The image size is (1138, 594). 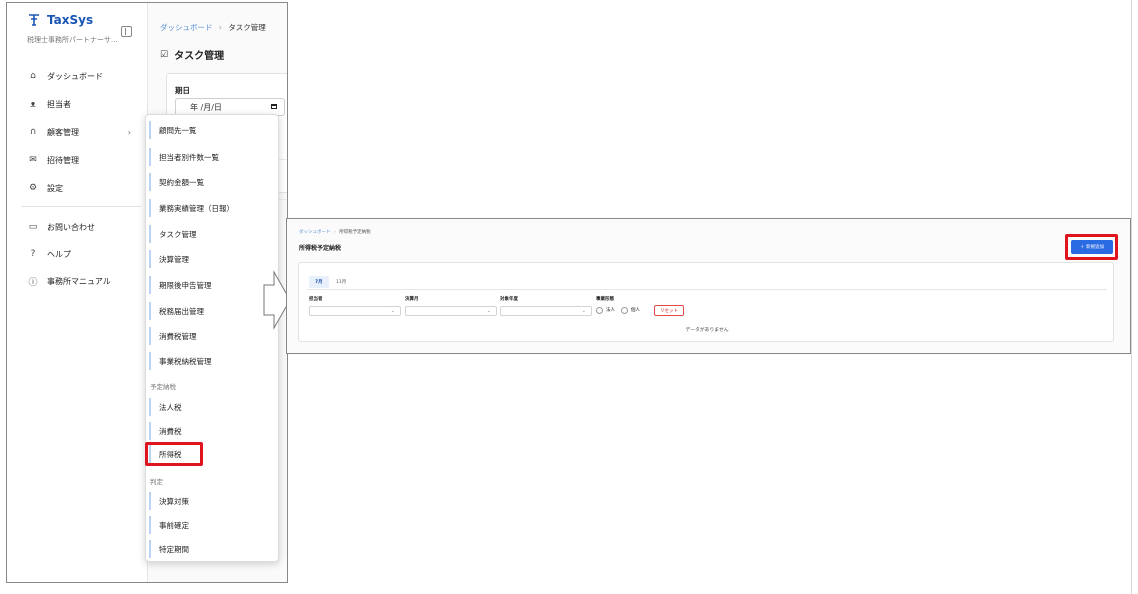 I want to click on submenu-item: 期限後申告管理, so click(x=211, y=285).